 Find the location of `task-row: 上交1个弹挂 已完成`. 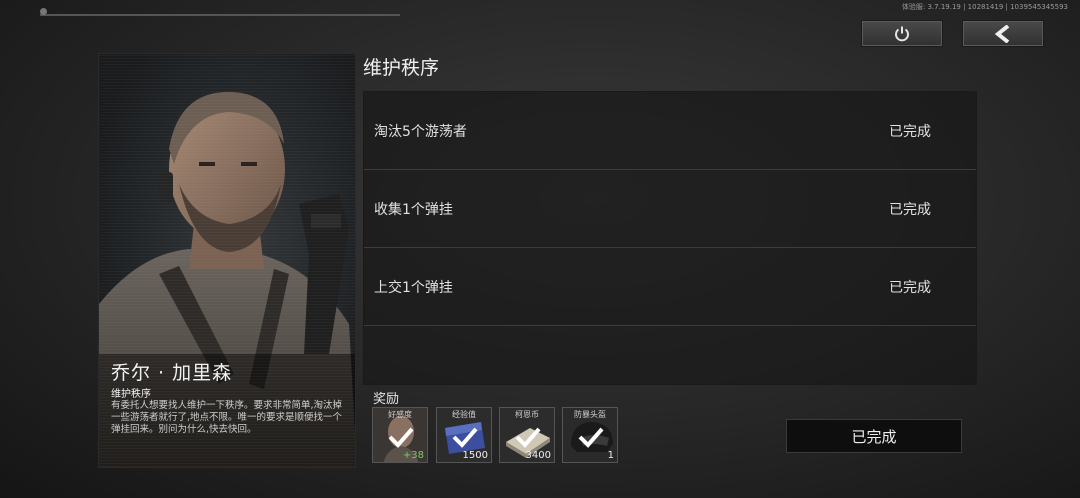

task-row: 上交1个弹挂 已完成 is located at coordinates (670, 287).